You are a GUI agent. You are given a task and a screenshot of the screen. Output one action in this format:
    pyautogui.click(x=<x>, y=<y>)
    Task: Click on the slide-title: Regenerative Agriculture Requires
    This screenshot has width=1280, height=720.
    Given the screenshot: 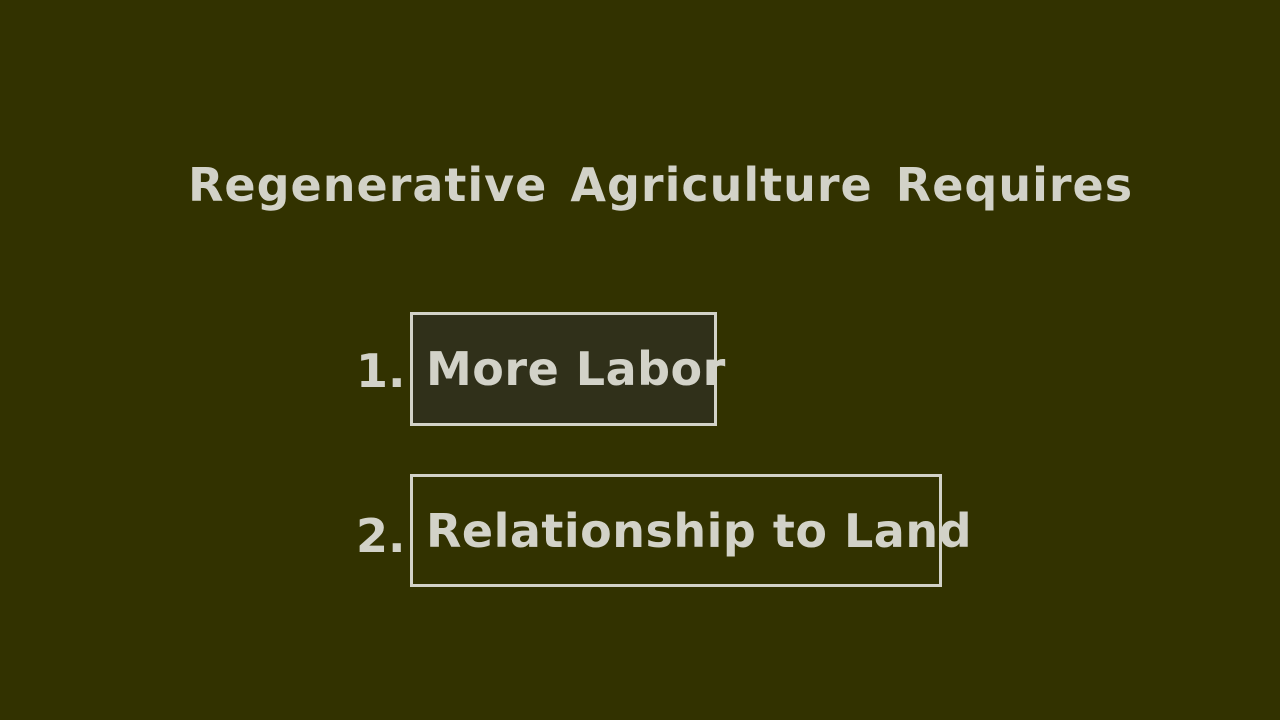 What is the action you would take?
    pyautogui.click(x=661, y=185)
    